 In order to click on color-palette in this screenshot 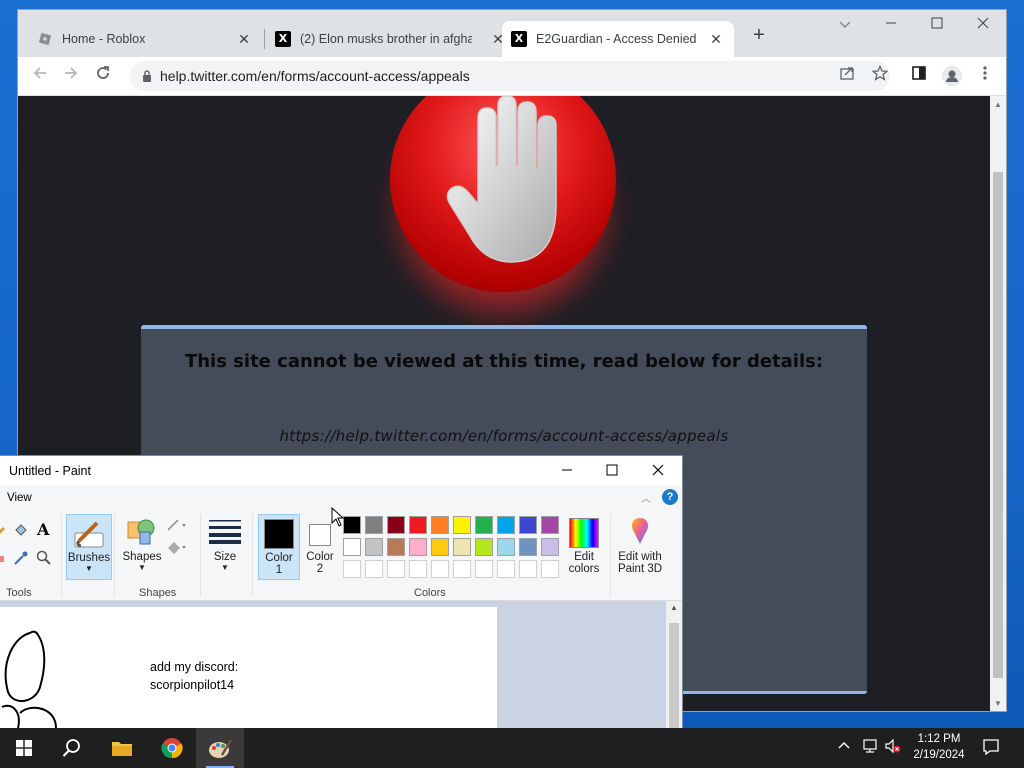, I will do `click(453, 549)`.